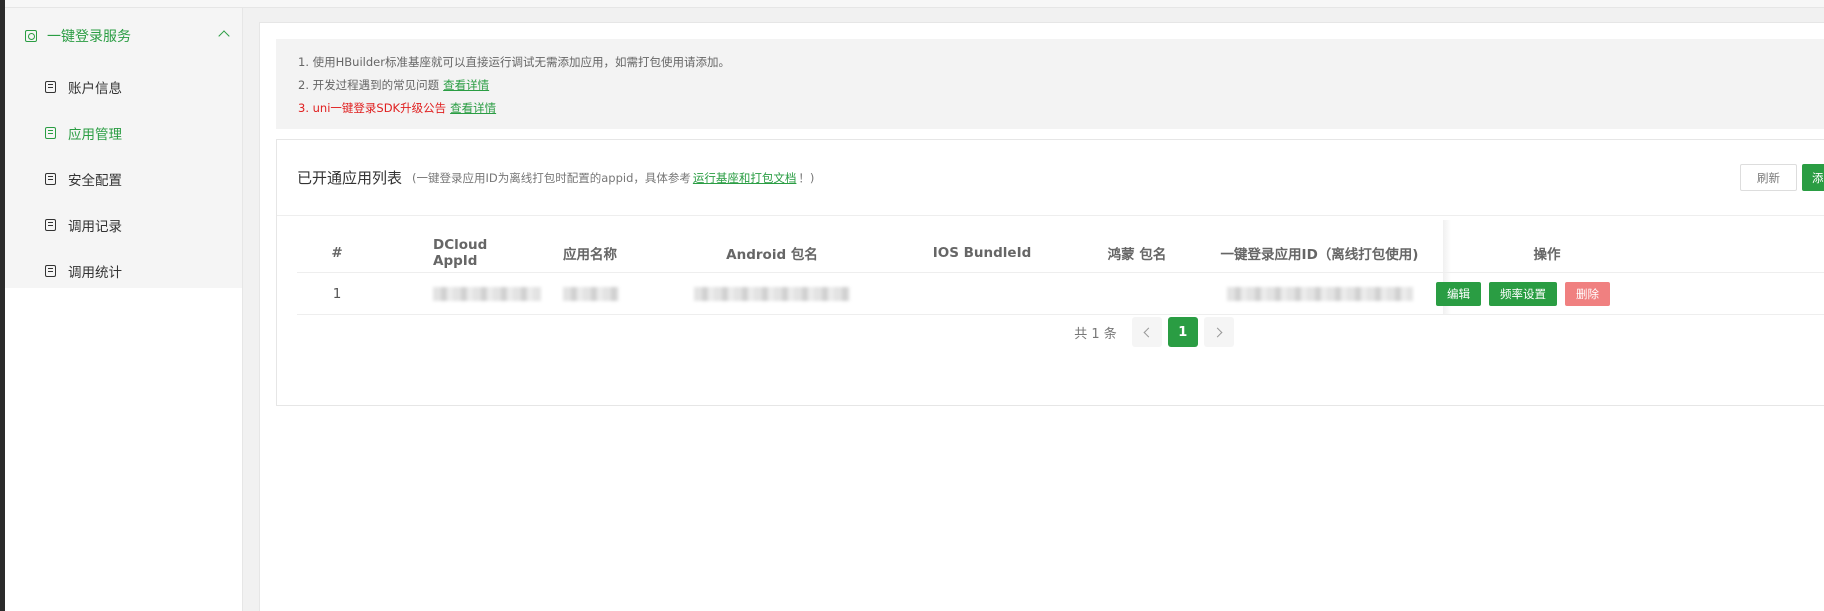  Describe the element at coordinates (1060, 294) in the screenshot. I see `table-row: 1 编辑 频率设置 删除` at that location.